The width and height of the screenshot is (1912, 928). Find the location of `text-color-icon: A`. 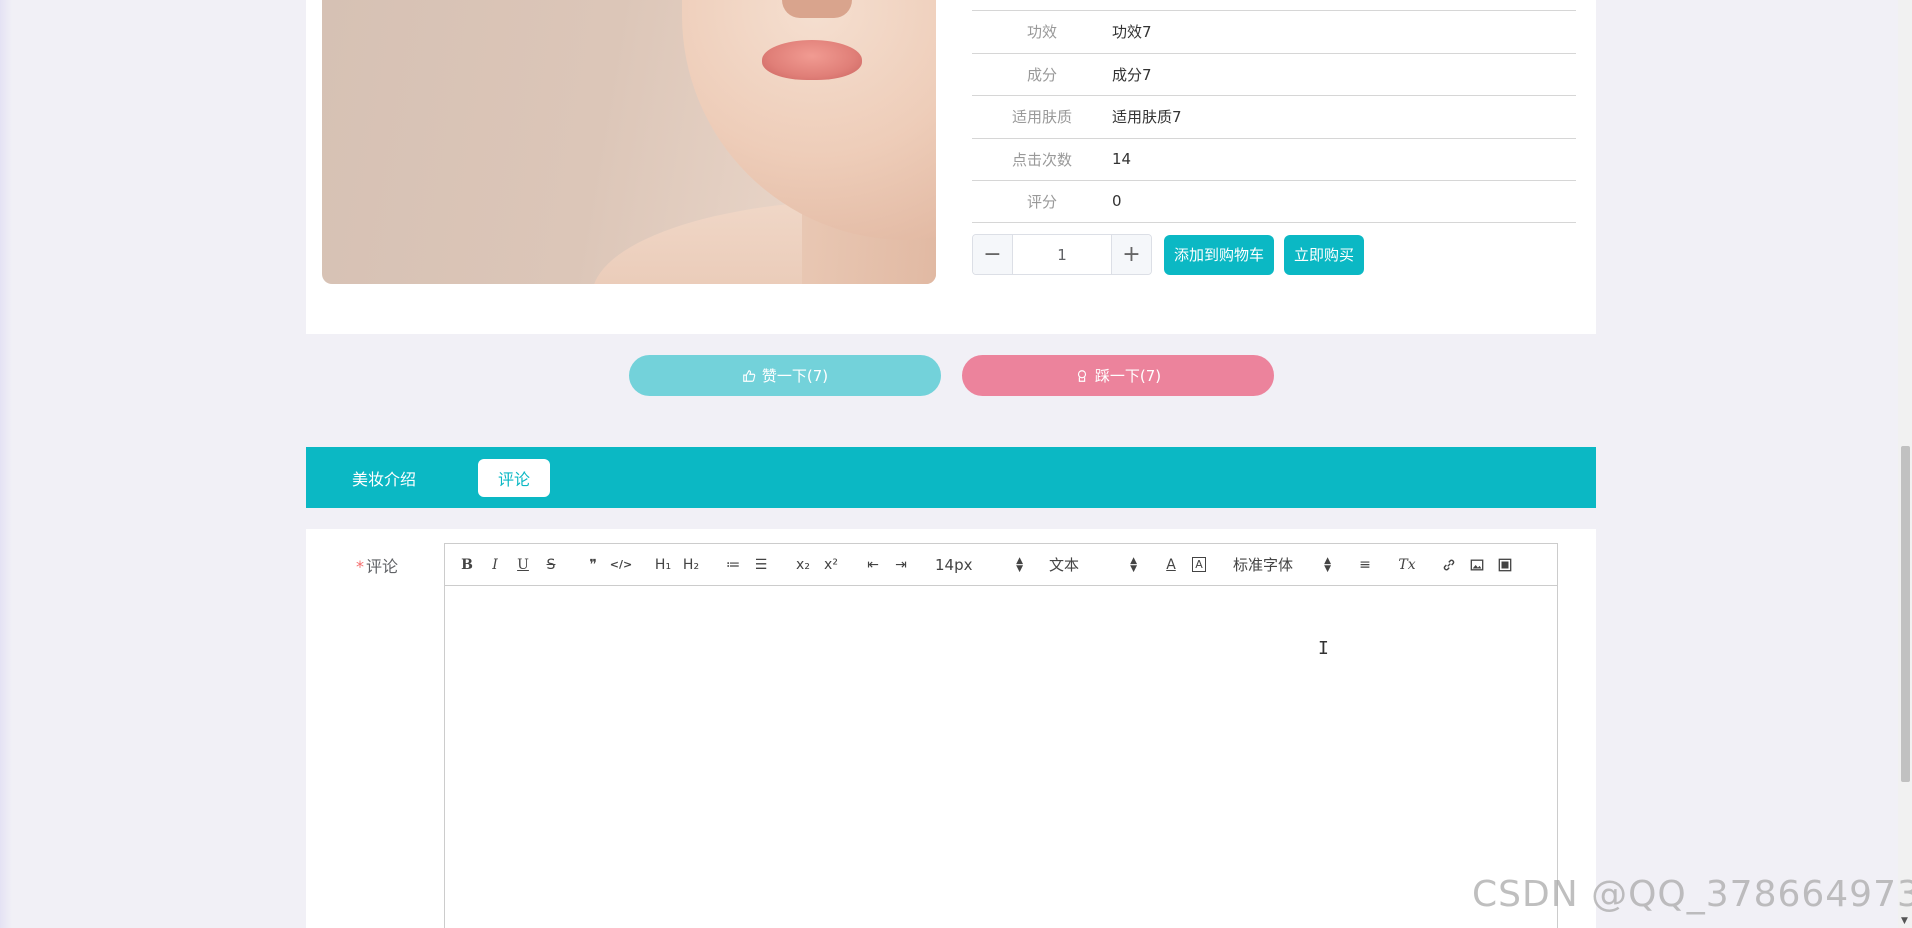

text-color-icon: A is located at coordinates (1171, 564).